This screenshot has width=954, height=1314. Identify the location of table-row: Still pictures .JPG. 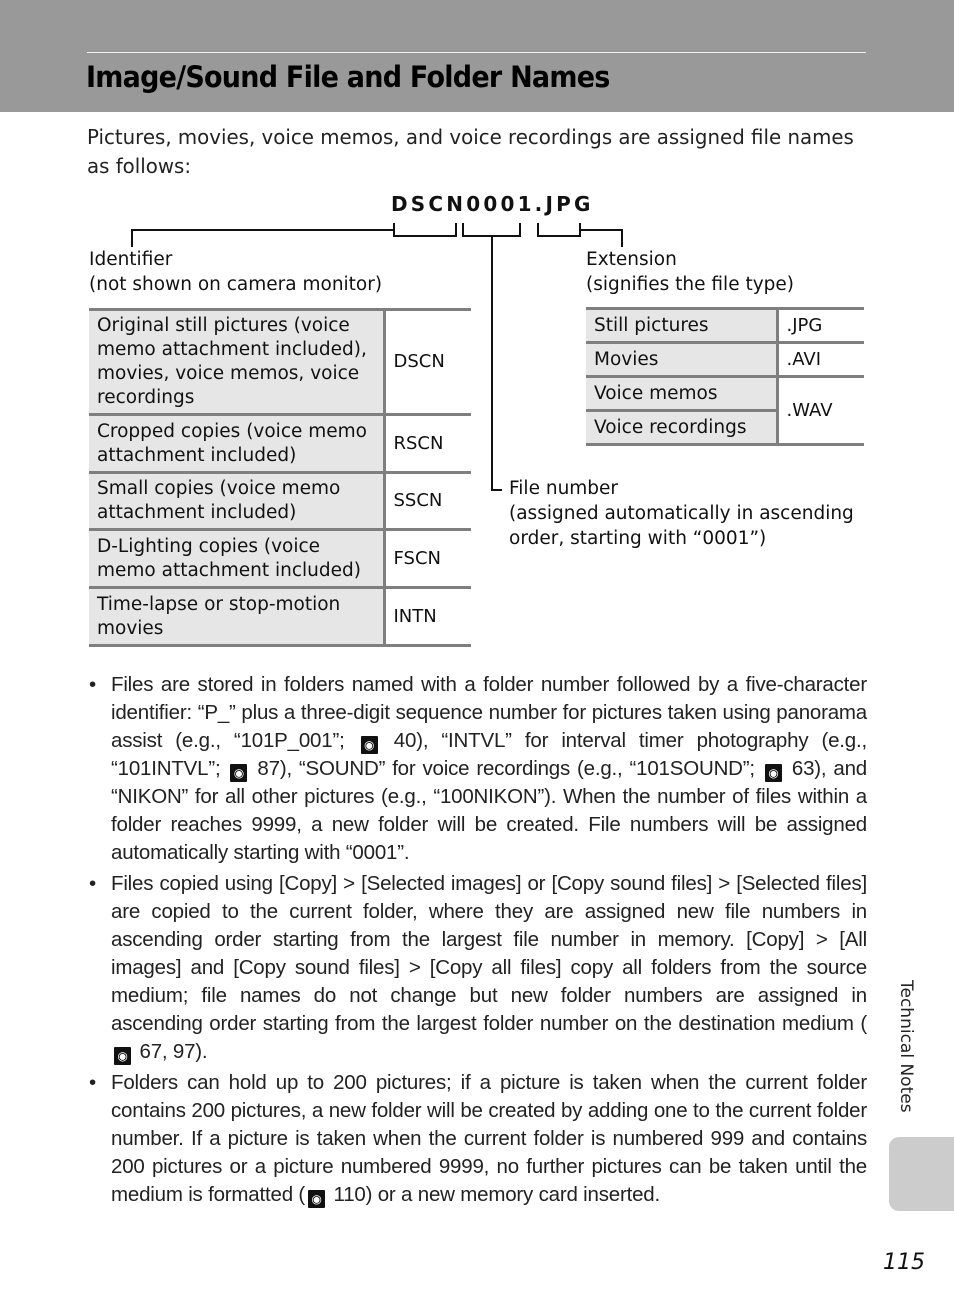
(725, 325).